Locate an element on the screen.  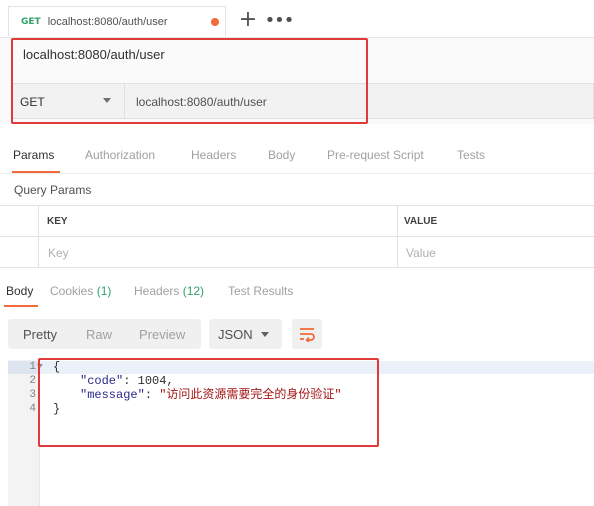
response-tab-cookies: Cookies (1) is located at coordinates (80, 291).